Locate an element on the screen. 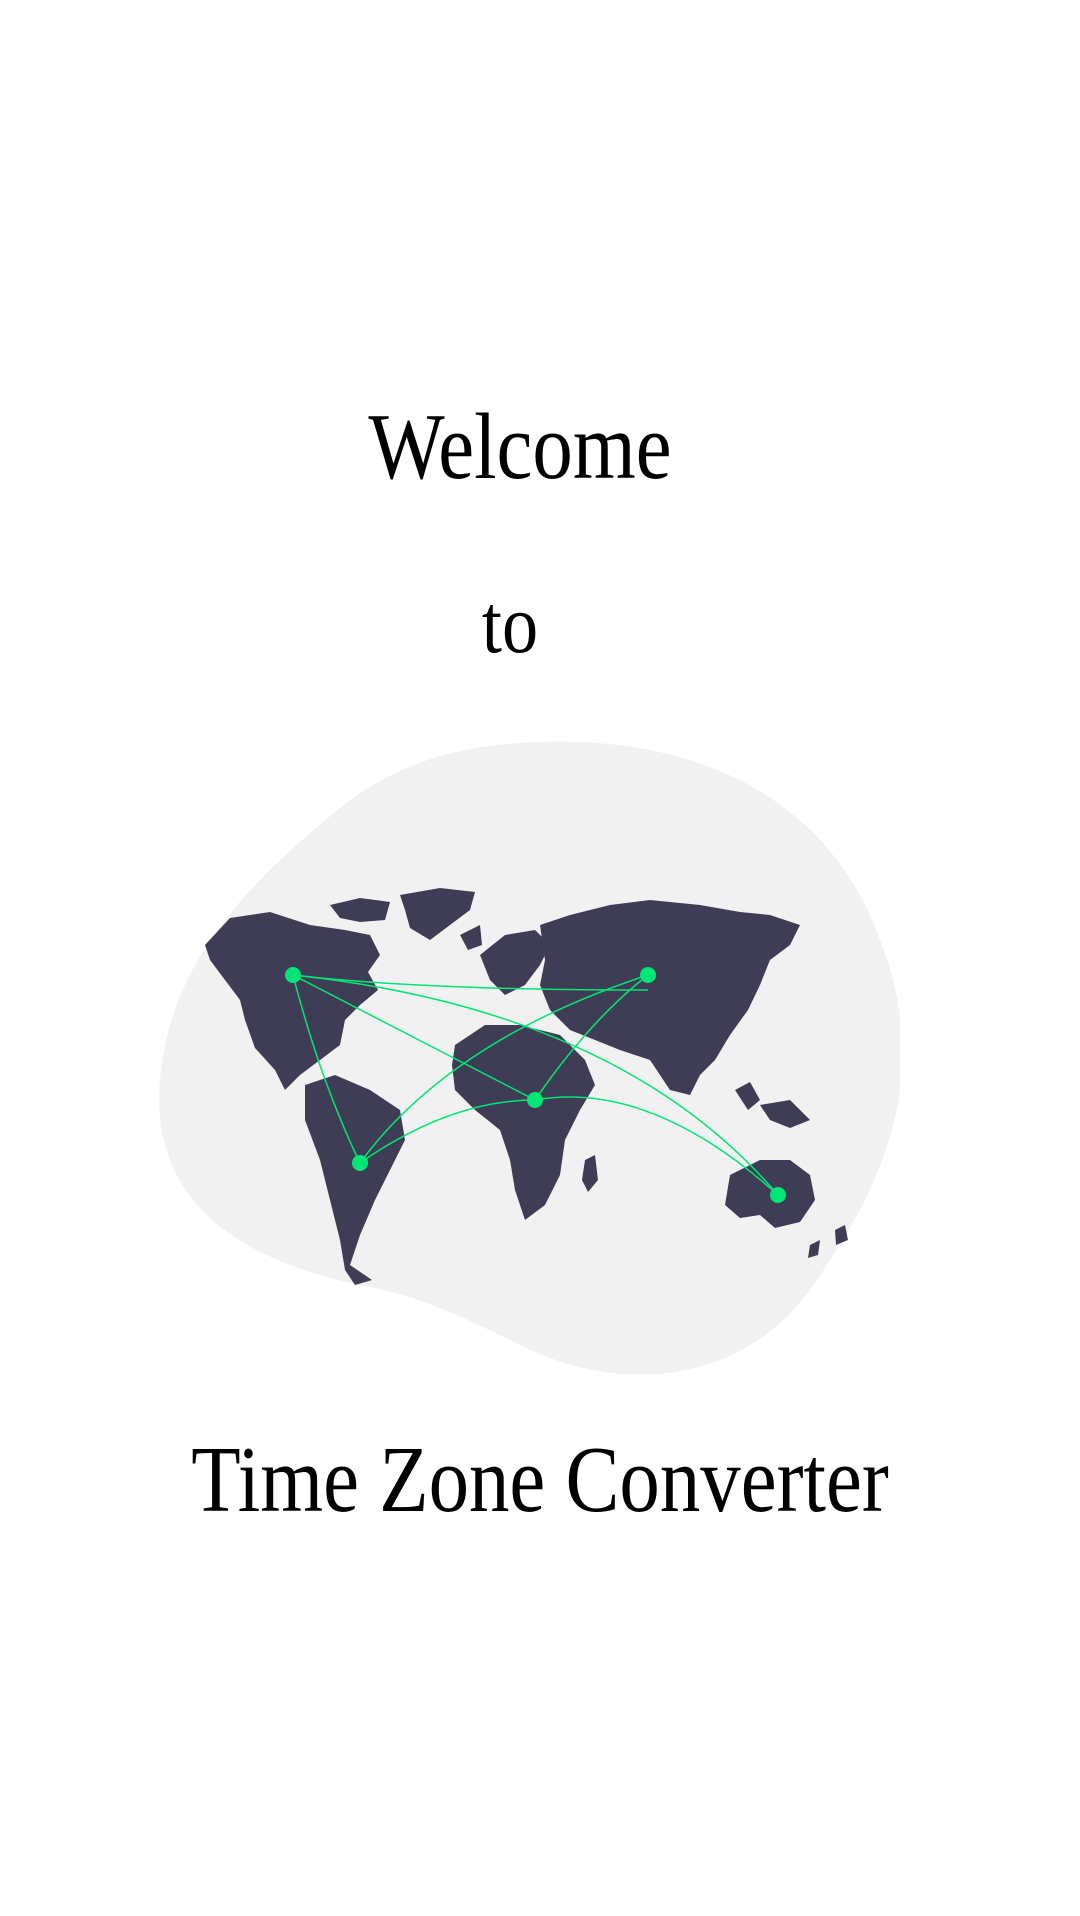 The image size is (1080, 1916). marker-asia is located at coordinates (648, 975).